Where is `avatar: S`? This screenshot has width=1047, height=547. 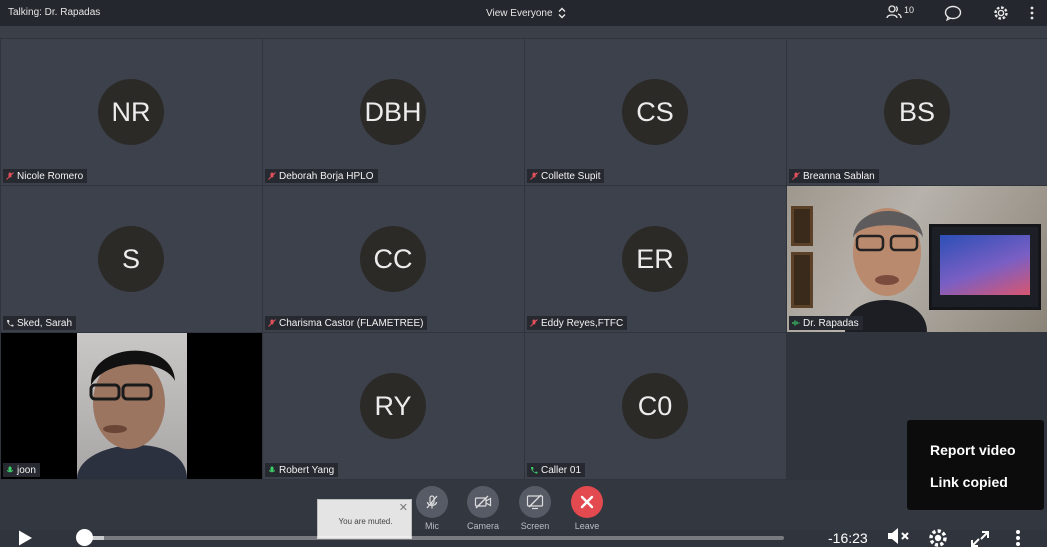
avatar: S is located at coordinates (131, 259).